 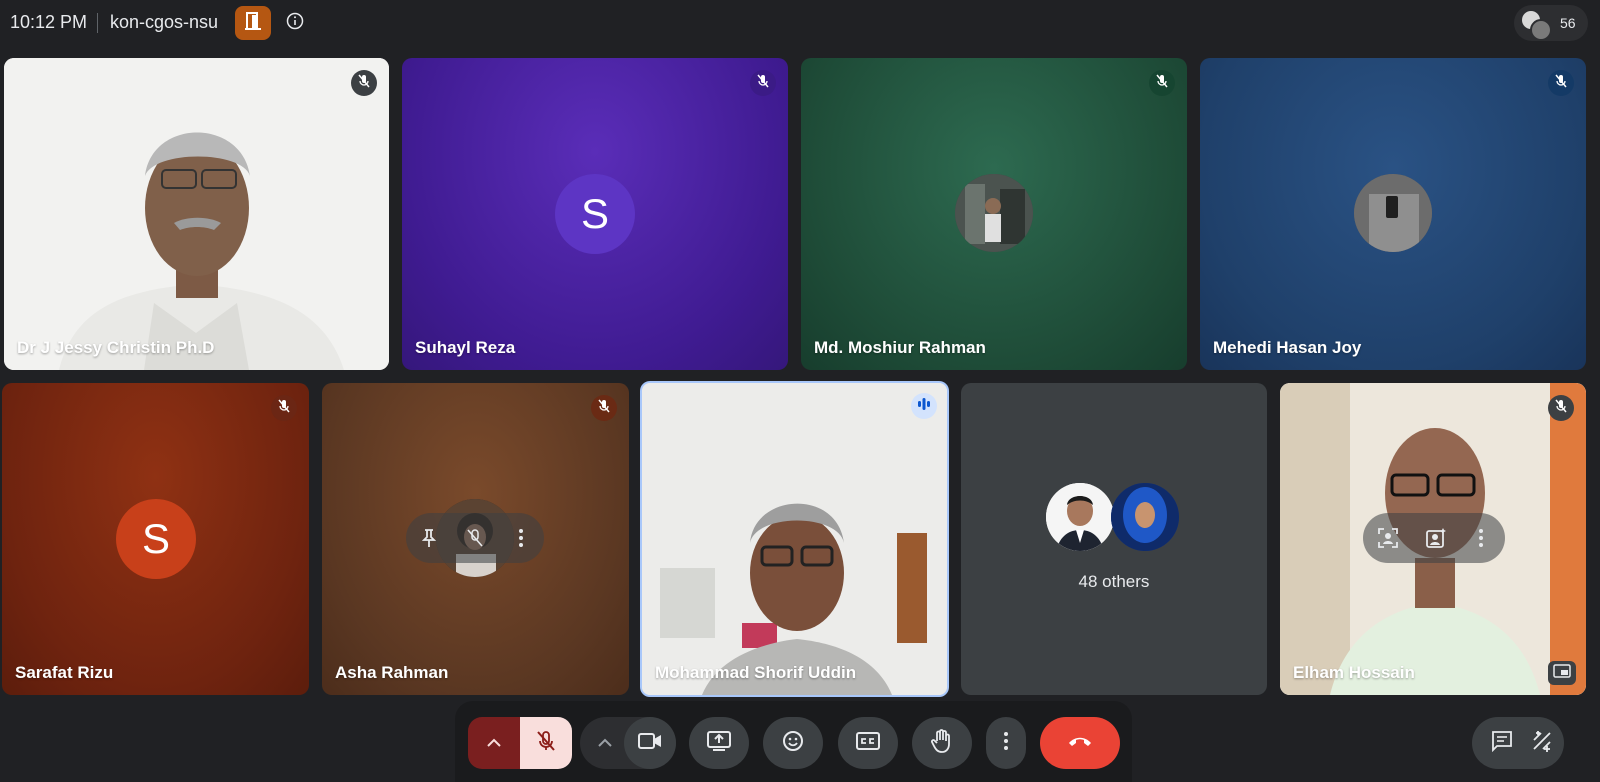 I want to click on emoji-icon, so click(x=793, y=743).